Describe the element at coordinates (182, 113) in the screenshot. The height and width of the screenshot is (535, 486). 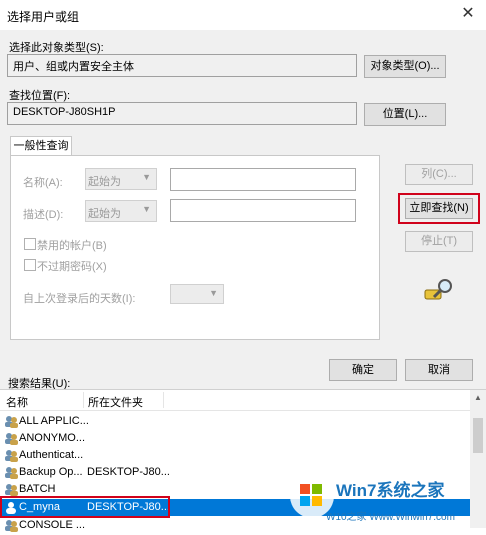
I see `location-field: DESKTOP-J80SH1P` at that location.